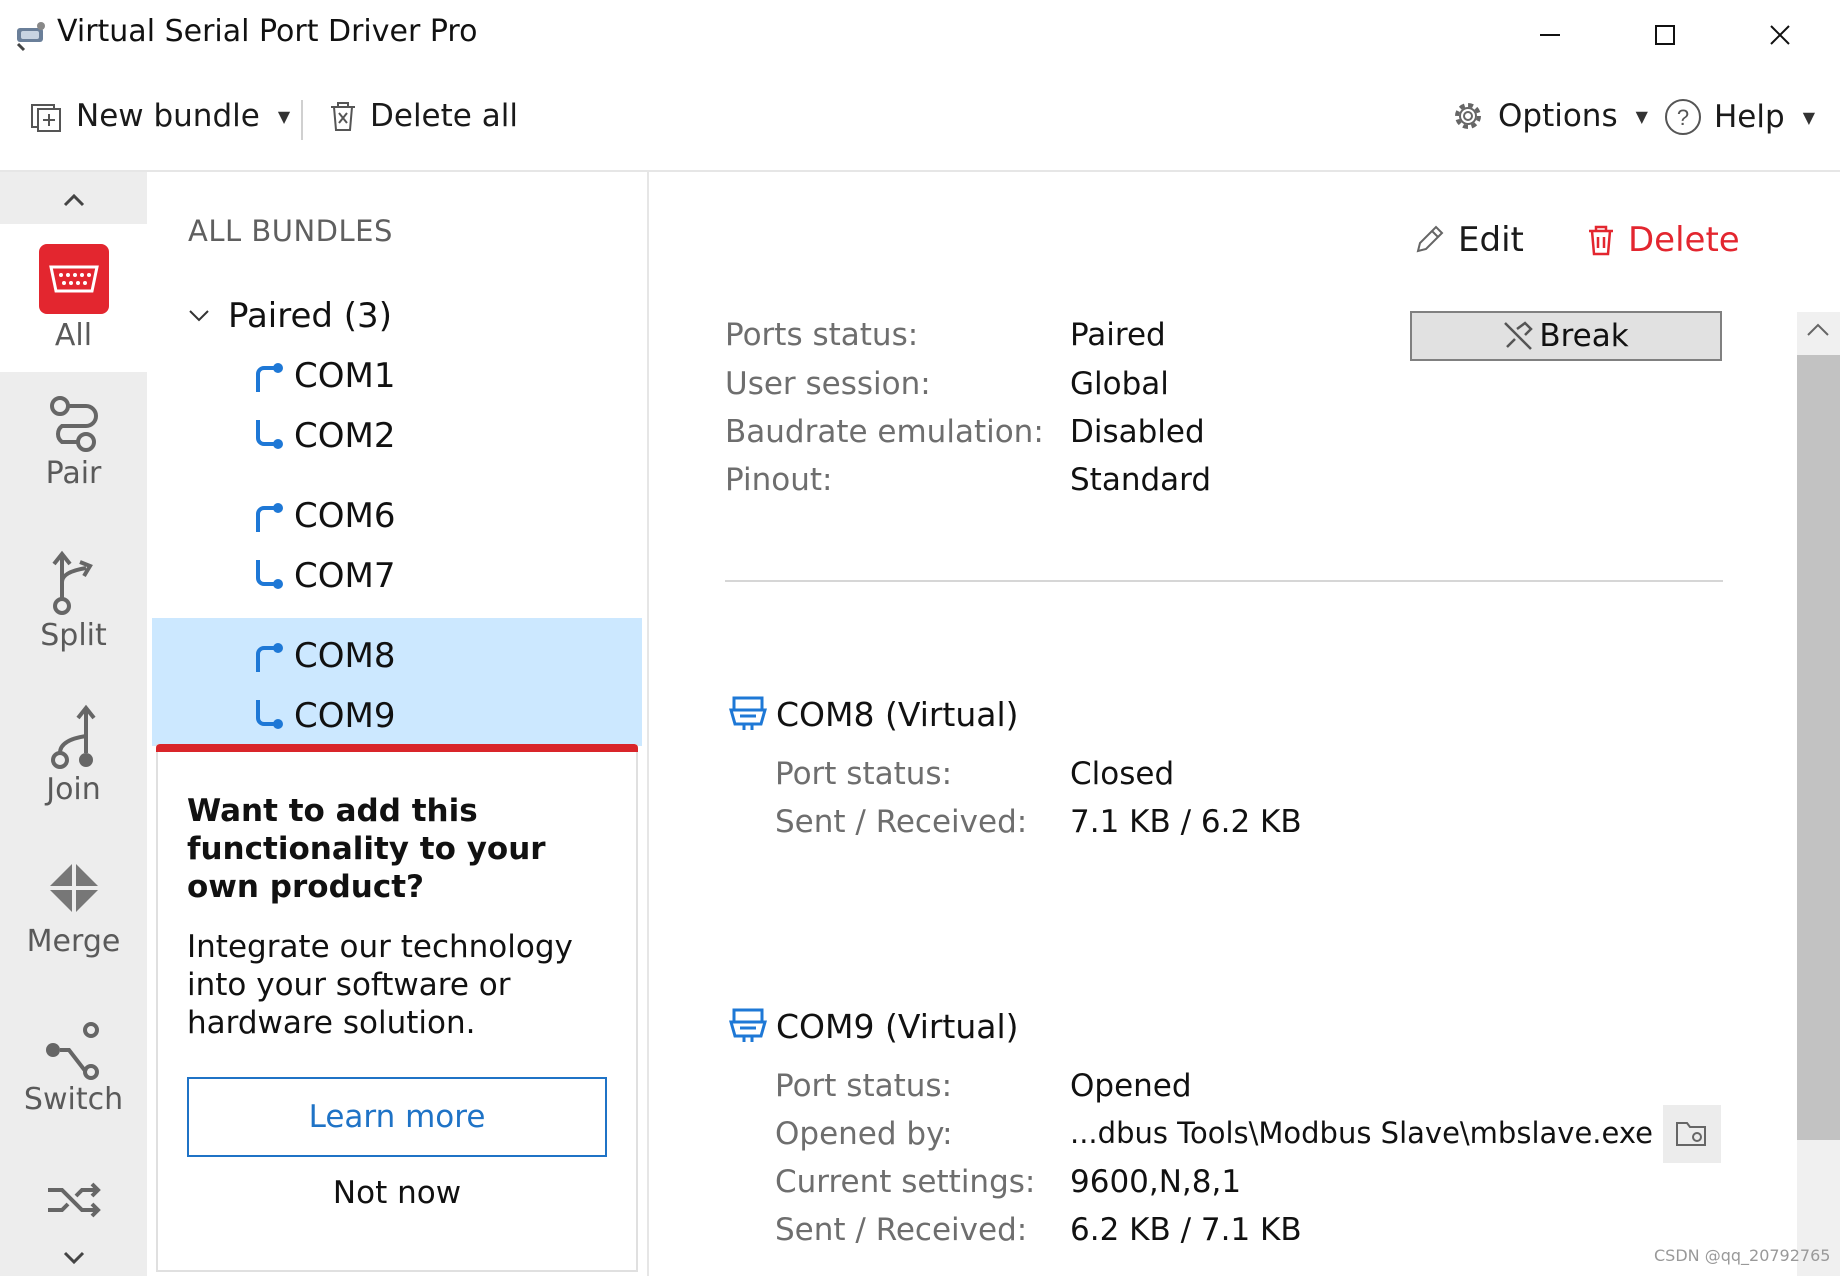 The image size is (1840, 1276). I want to click on options-button: Options ▼, so click(1549, 116).